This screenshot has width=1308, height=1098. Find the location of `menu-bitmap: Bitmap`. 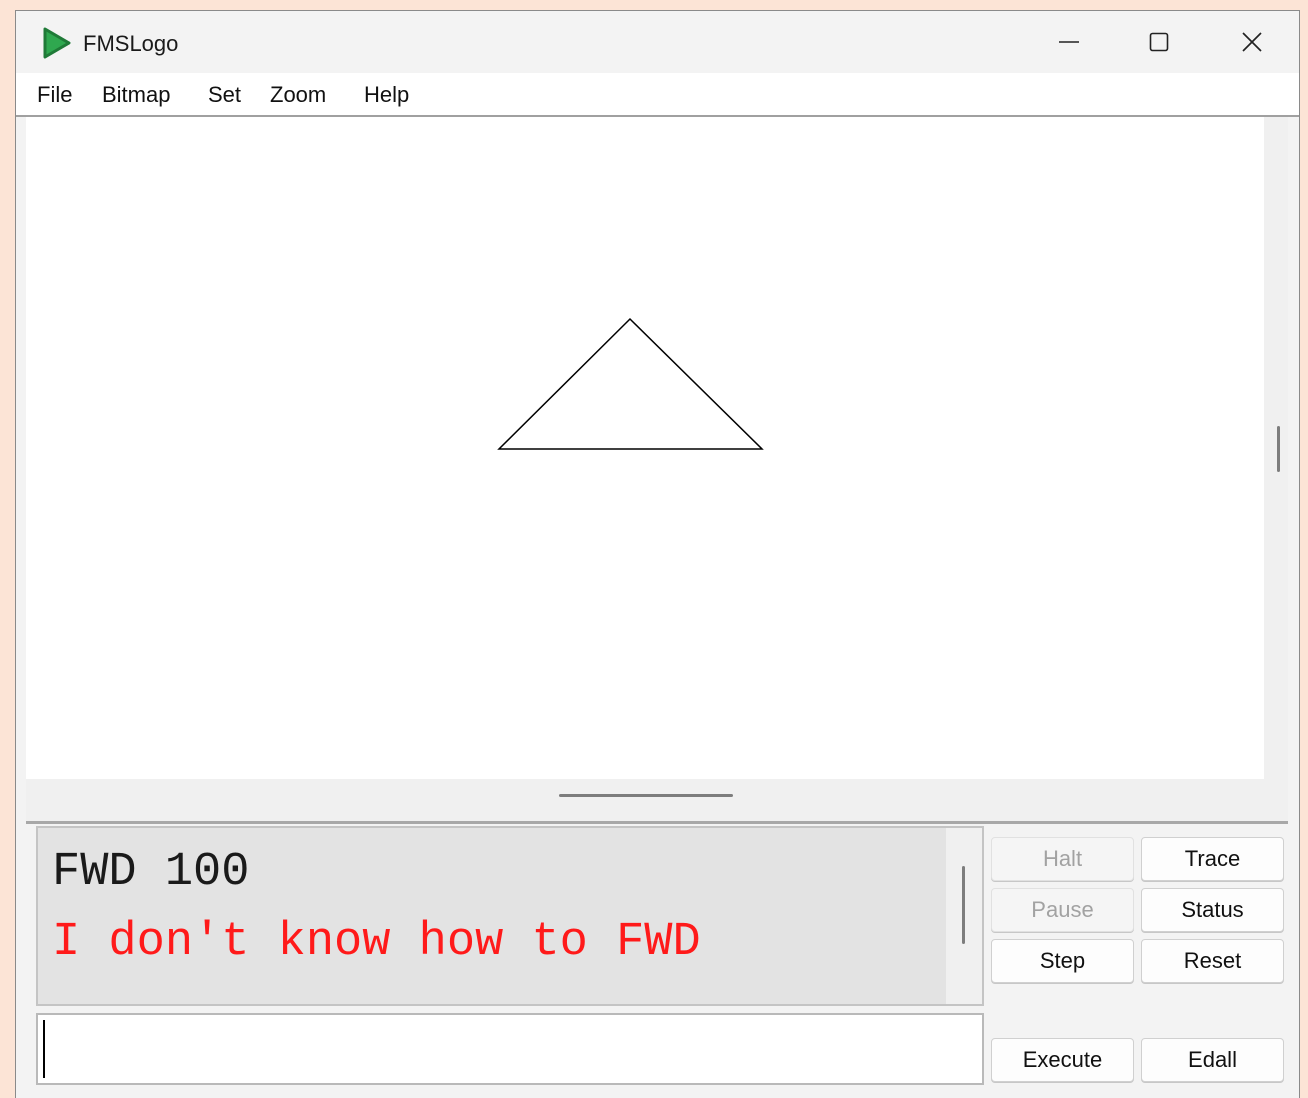

menu-bitmap: Bitmap is located at coordinates (136, 95).